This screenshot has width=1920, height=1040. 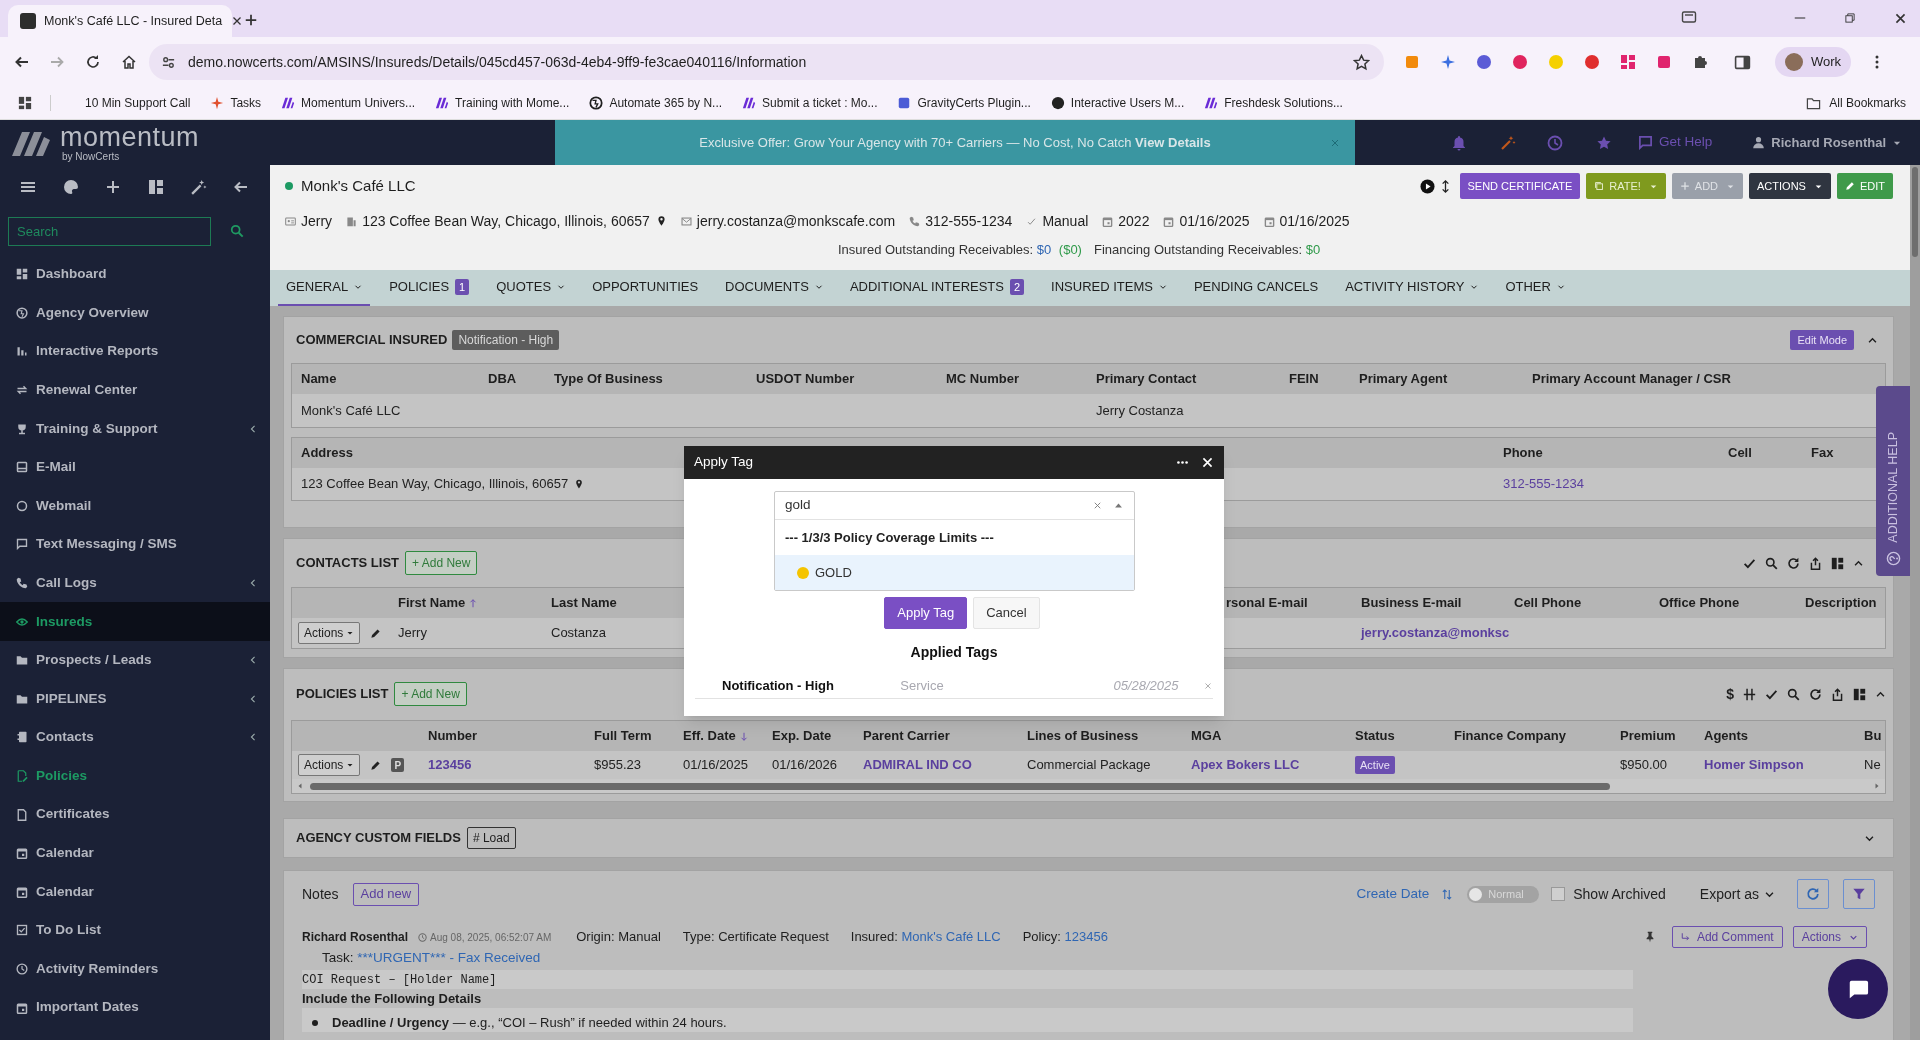 What do you see at coordinates (1790, 186) in the screenshot?
I see `actions-button: ACTIONS` at bounding box center [1790, 186].